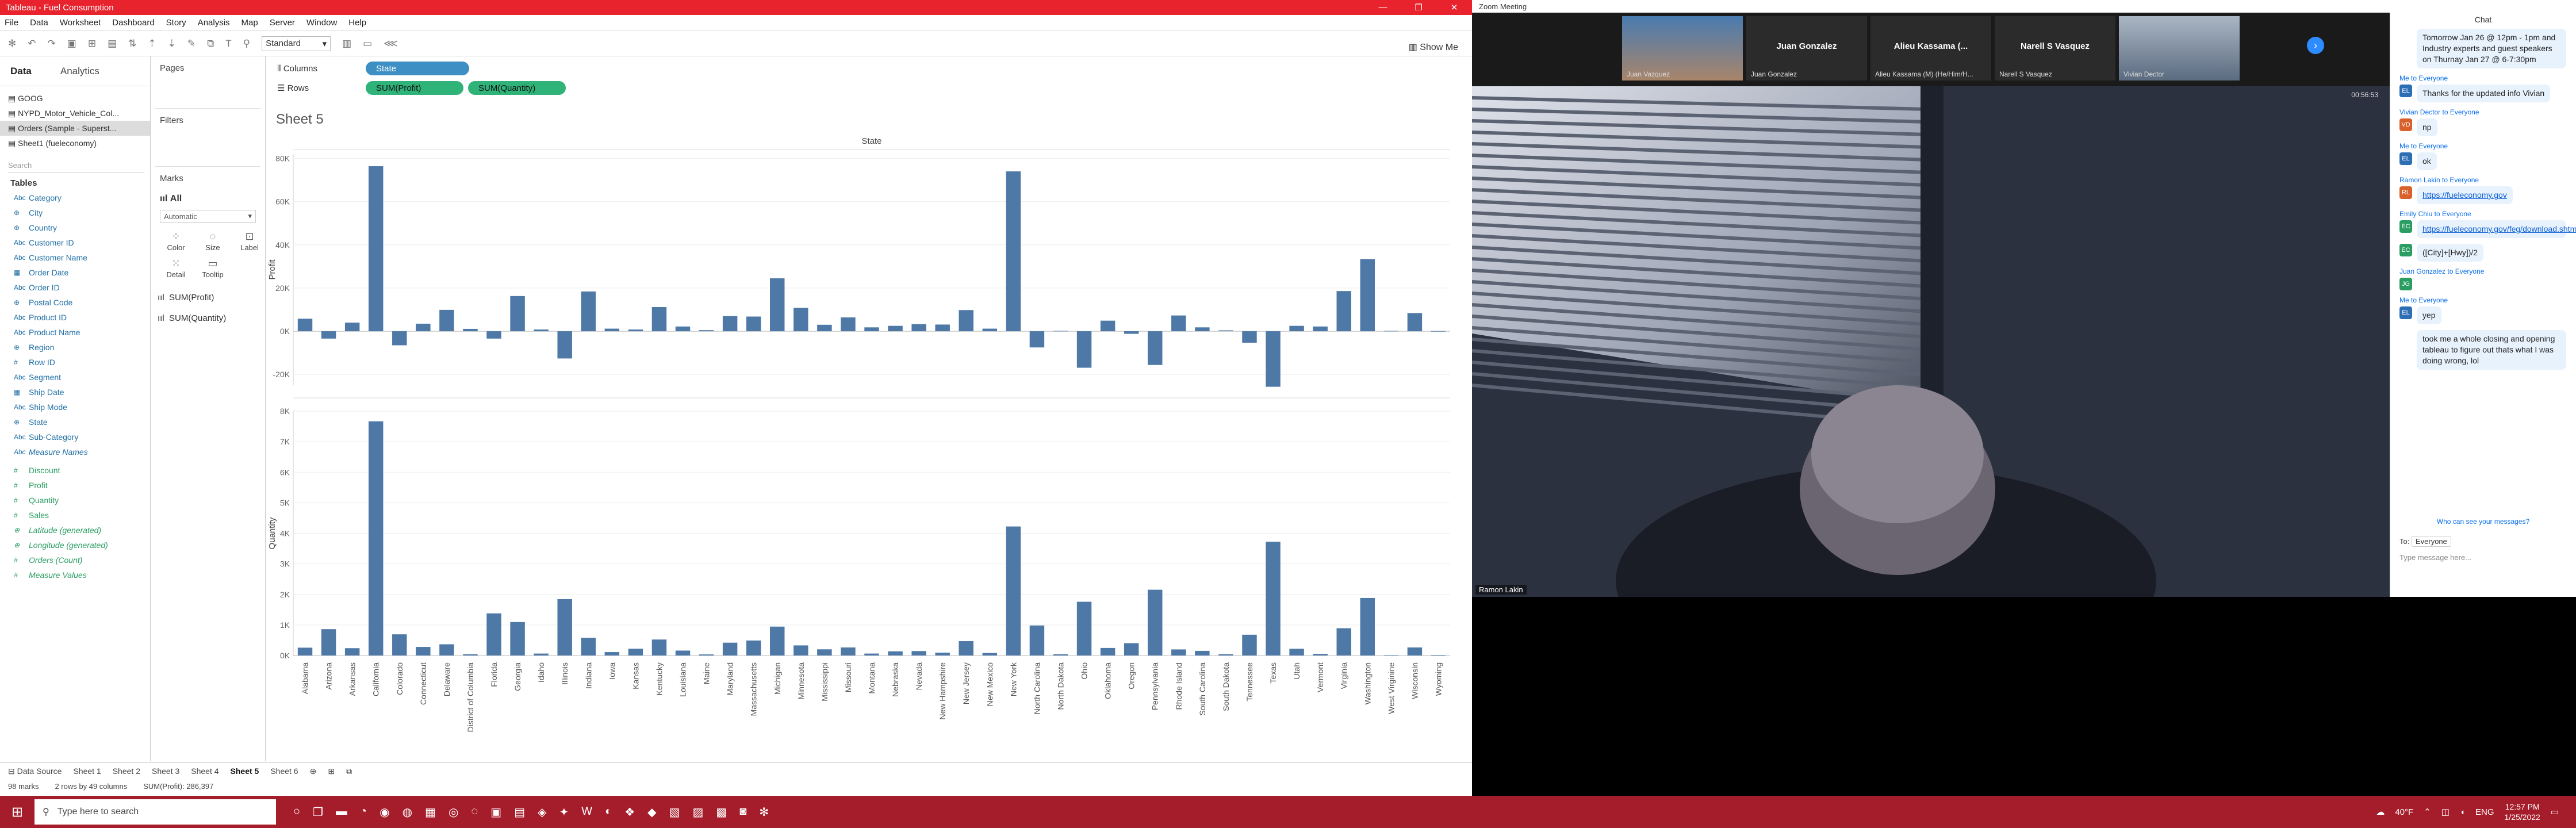 This screenshot has height=828, width=2576. I want to click on tab-sheet: Sheet 2, so click(126, 771).